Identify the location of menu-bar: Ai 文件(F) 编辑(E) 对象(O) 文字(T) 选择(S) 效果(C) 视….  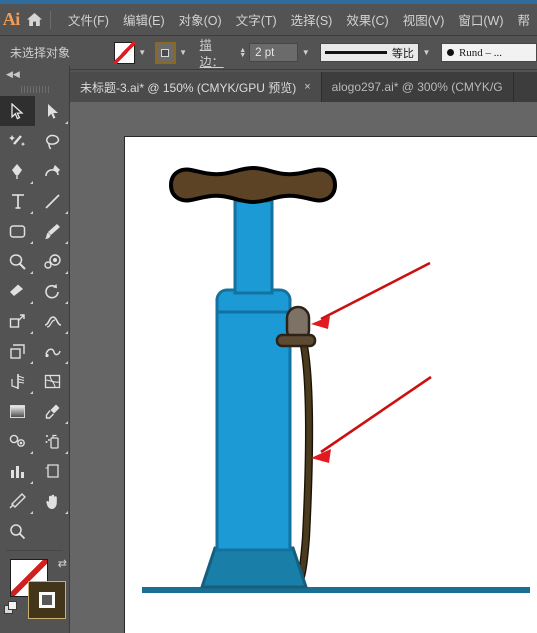
(268, 20).